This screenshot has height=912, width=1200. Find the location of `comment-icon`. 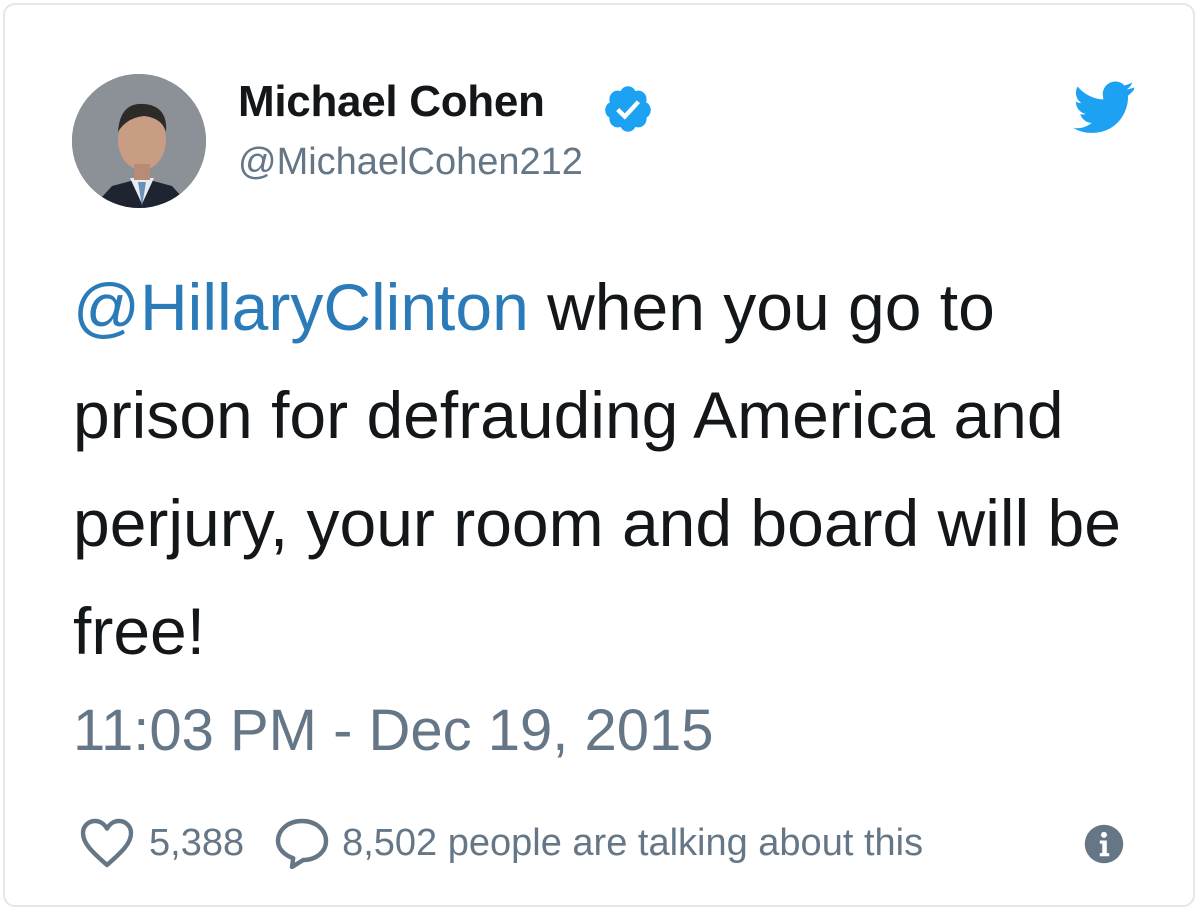

comment-icon is located at coordinates (302, 843).